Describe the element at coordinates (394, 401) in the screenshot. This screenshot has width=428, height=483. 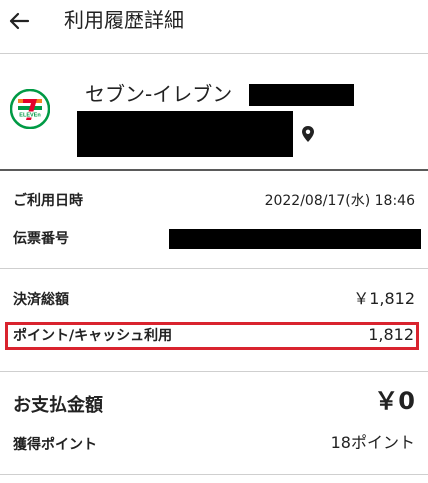
I see `payment-amount-value: ￥0` at that location.